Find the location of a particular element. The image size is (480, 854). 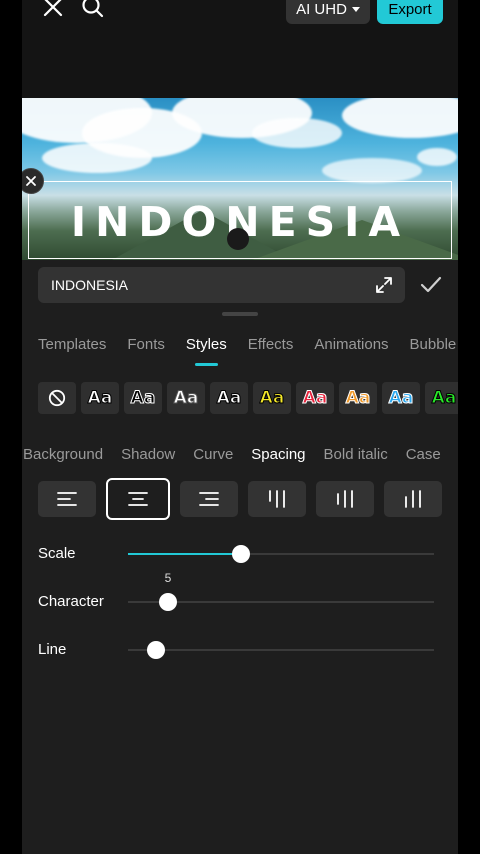

vertical-top-icon is located at coordinates (277, 499).